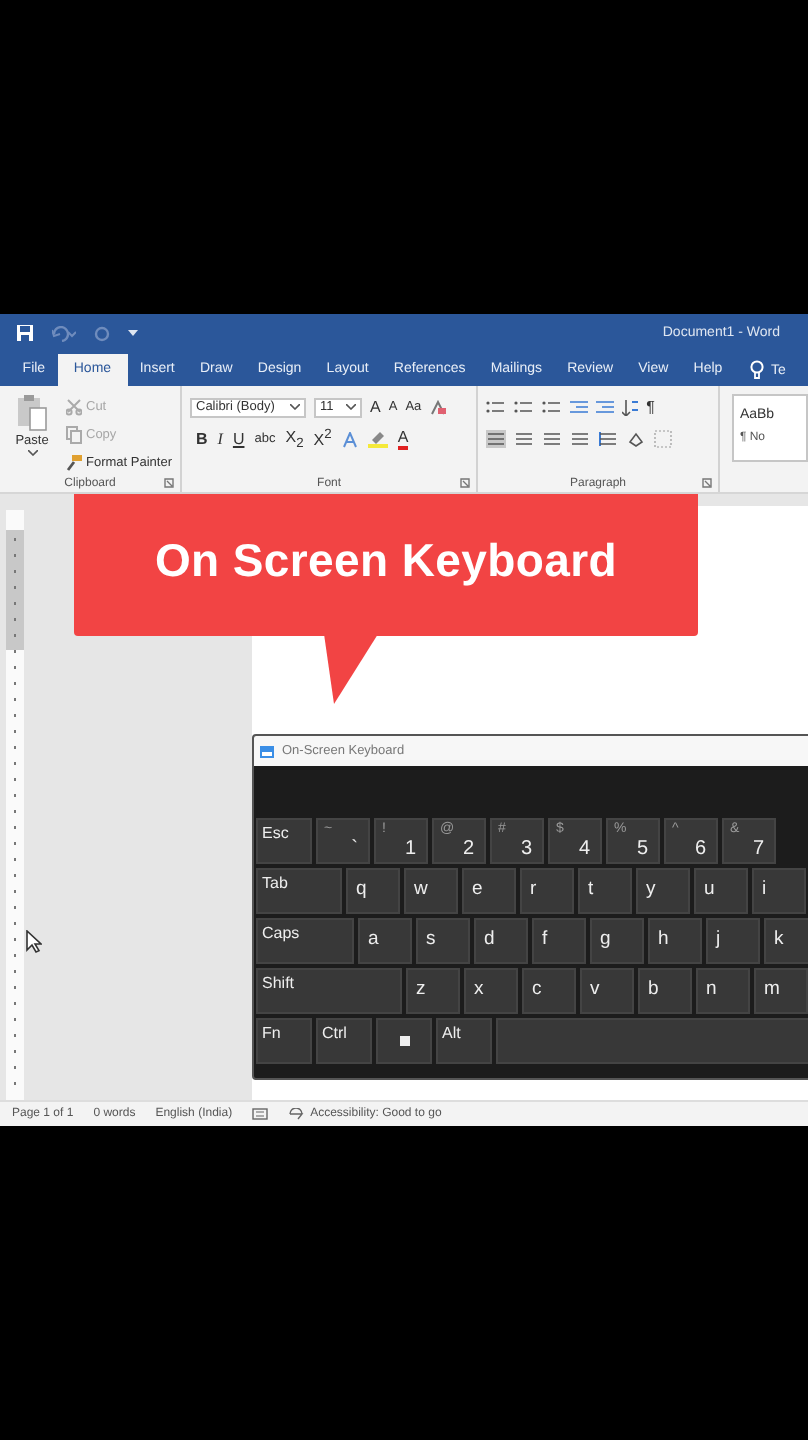 The width and height of the screenshot is (808, 1440). I want to click on subscript-button: X$_{2}$, so click(294, 439).